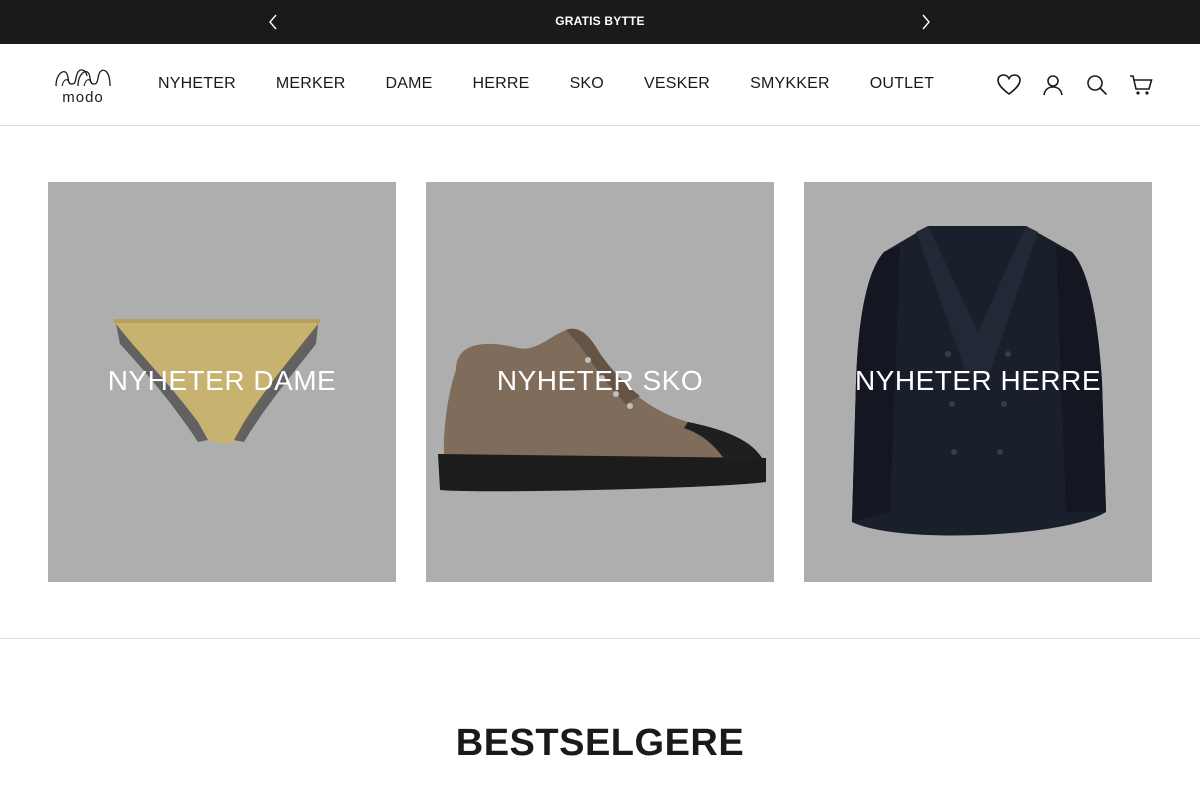 The width and height of the screenshot is (1200, 800). What do you see at coordinates (600, 638) in the screenshot?
I see `section-divider` at bounding box center [600, 638].